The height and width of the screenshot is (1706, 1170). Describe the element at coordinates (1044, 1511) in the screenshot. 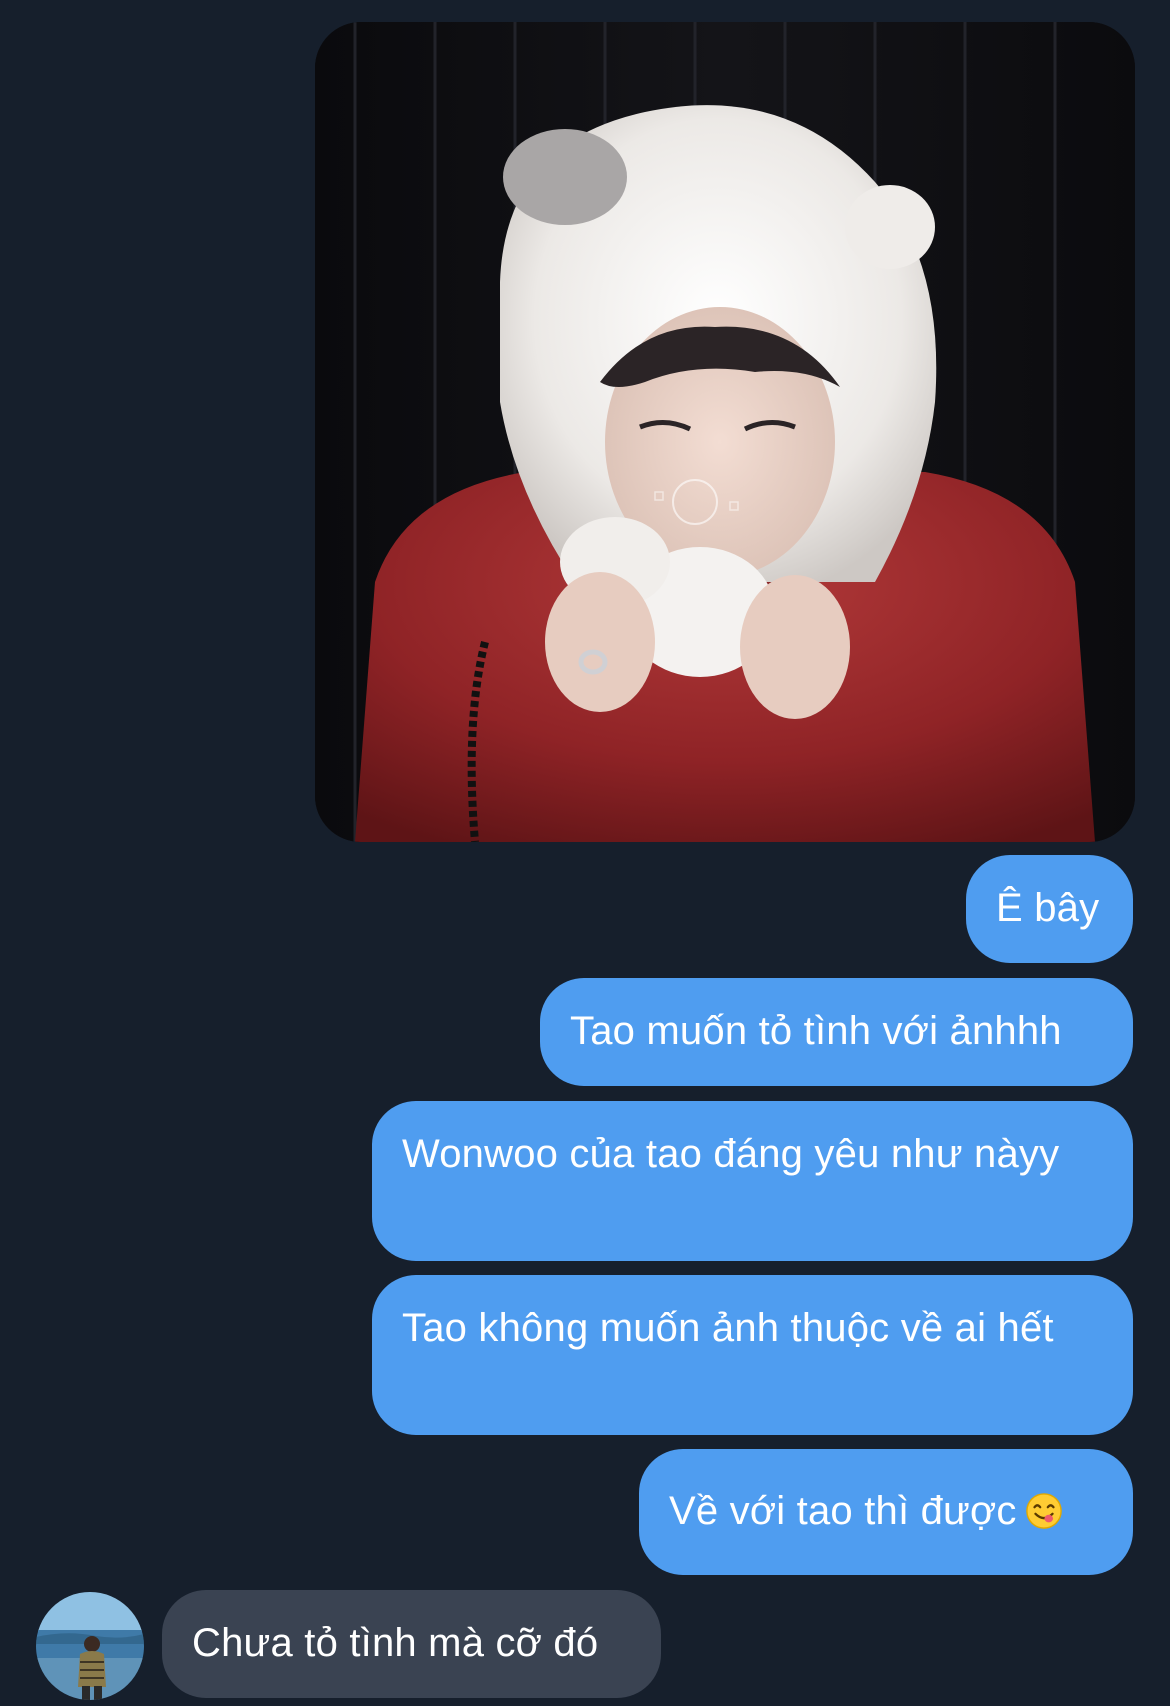

I see `face-savoring-food-icon` at that location.